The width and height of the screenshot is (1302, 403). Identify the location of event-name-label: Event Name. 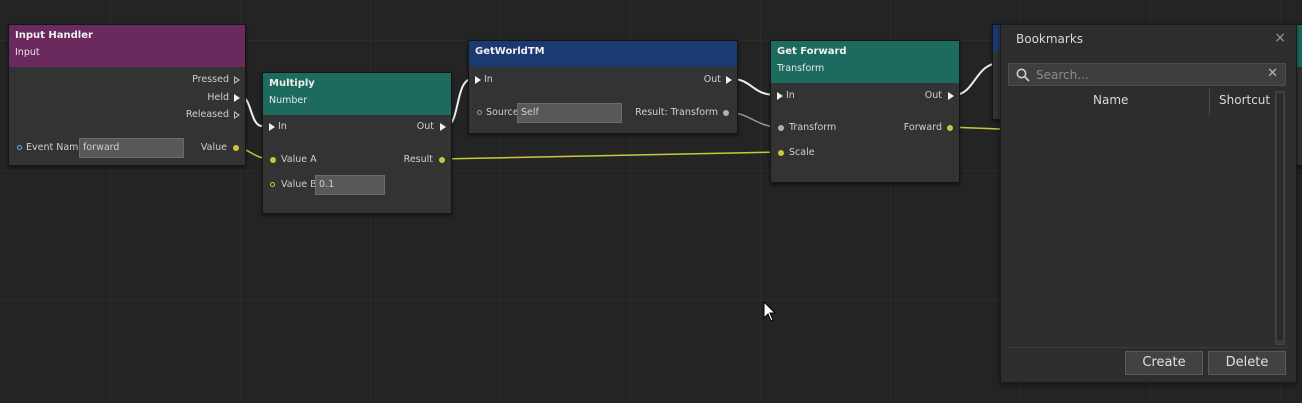
(55, 147).